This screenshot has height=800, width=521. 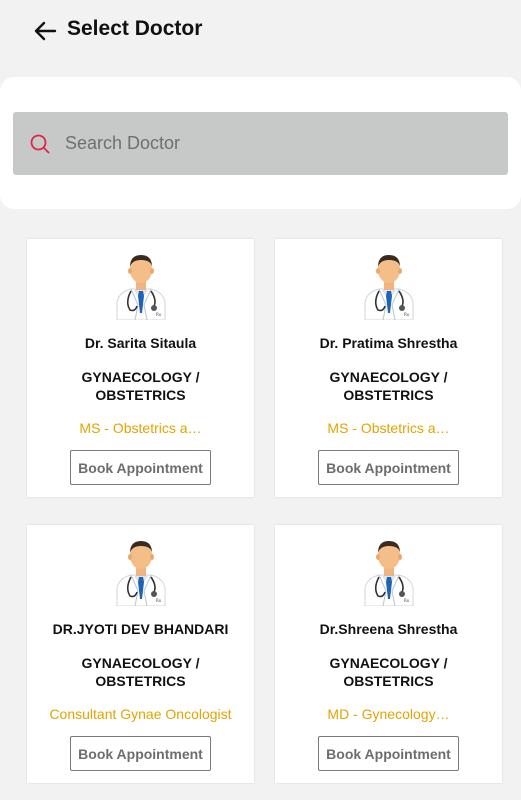 I want to click on back-button, so click(x=45, y=31).